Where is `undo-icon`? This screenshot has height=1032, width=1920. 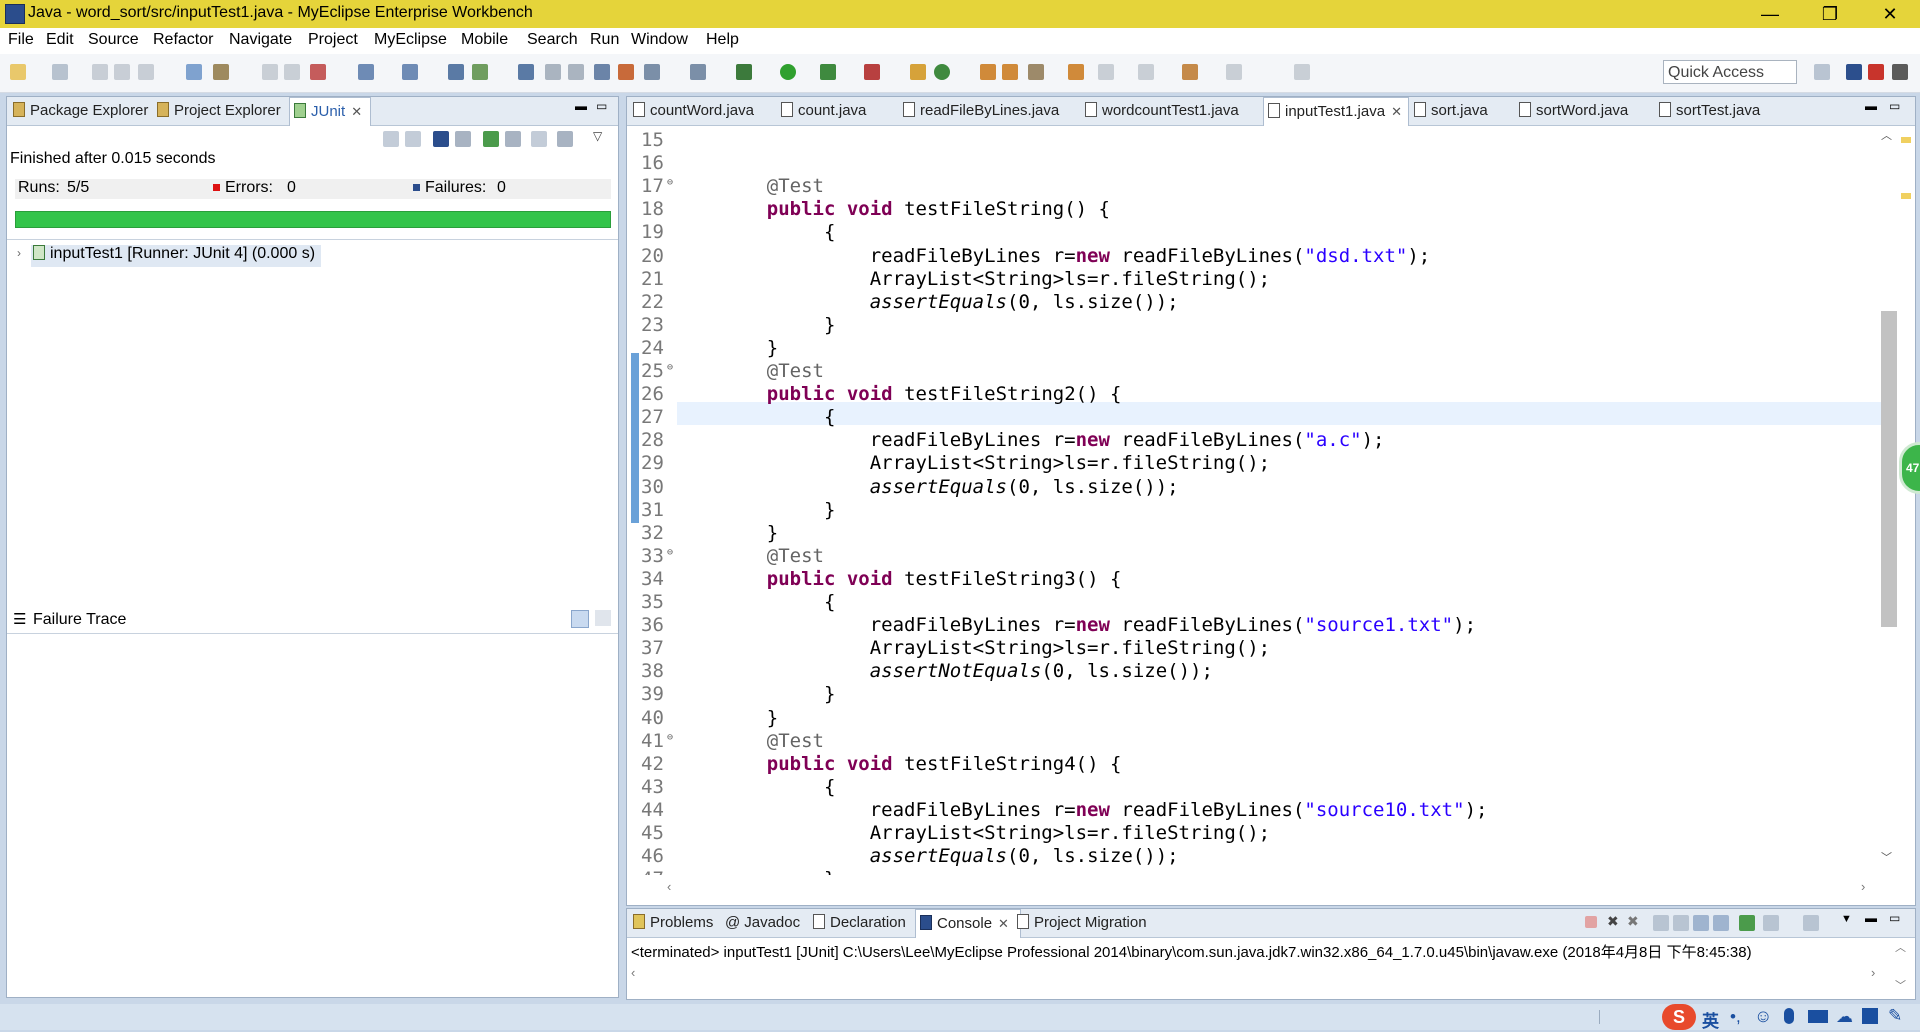 undo-icon is located at coordinates (270, 72).